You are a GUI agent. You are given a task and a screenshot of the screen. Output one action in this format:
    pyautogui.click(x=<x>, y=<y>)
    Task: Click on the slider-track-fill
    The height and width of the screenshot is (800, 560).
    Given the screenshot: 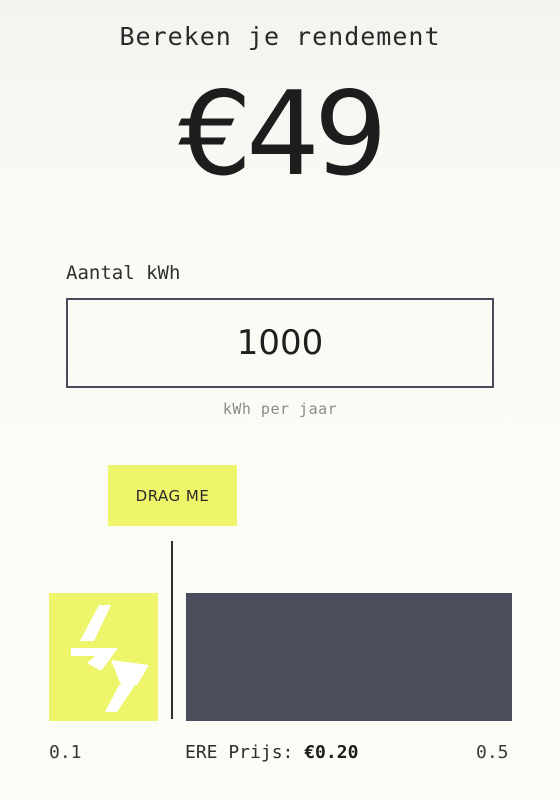 What is the action you would take?
    pyautogui.click(x=349, y=657)
    